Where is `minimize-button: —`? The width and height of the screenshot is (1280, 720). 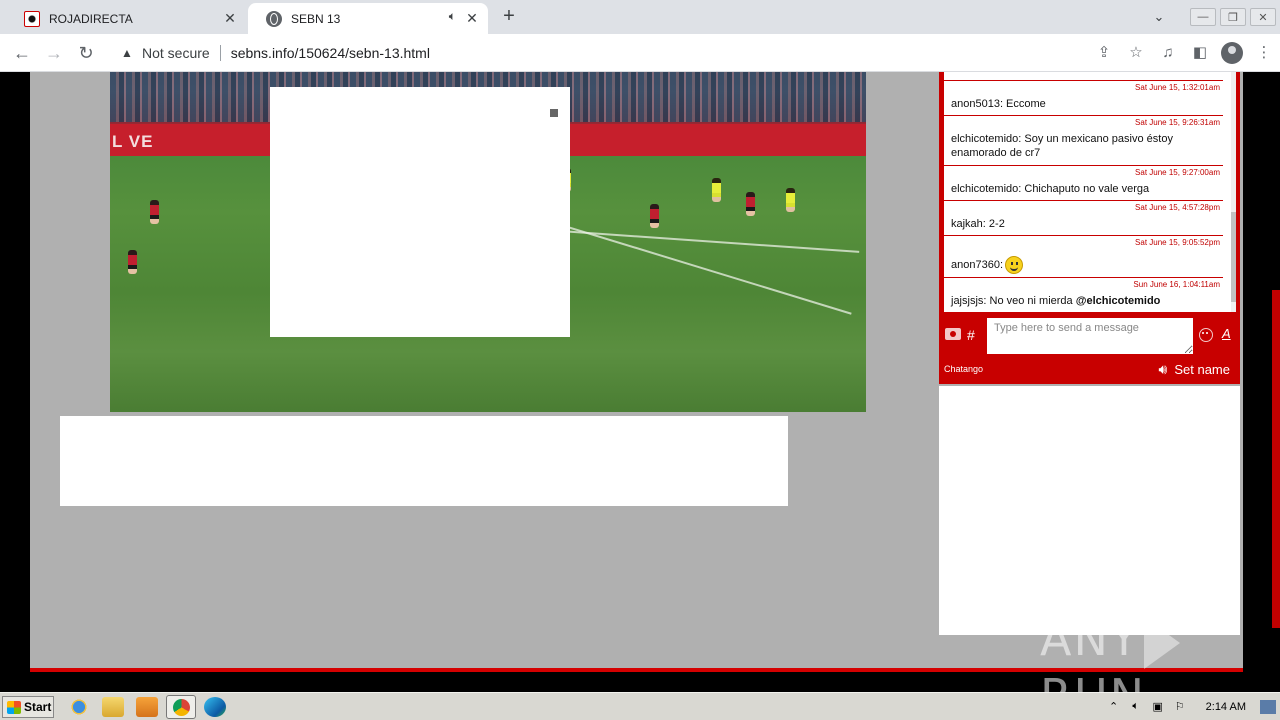 minimize-button: — is located at coordinates (1203, 17).